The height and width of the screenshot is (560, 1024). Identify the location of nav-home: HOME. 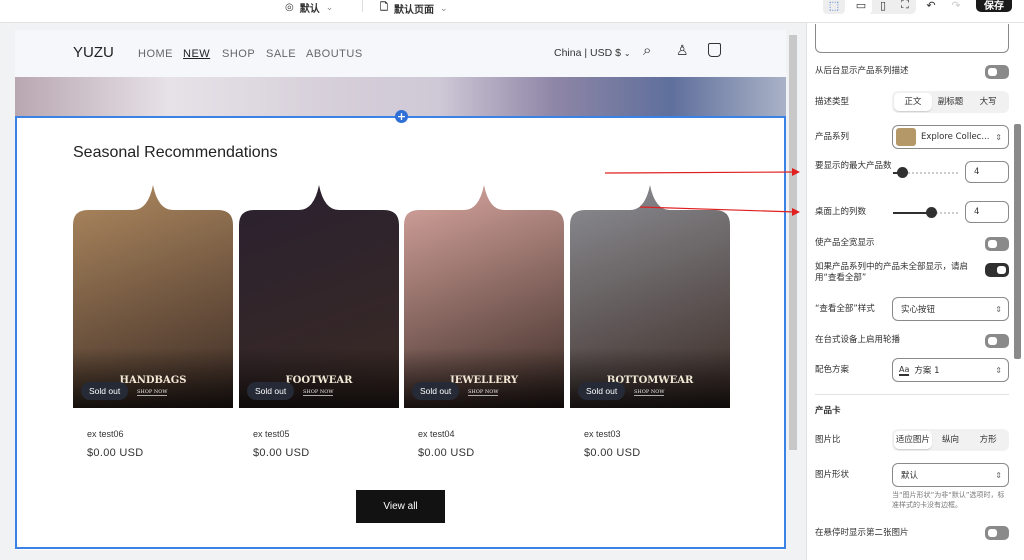
(155, 54).